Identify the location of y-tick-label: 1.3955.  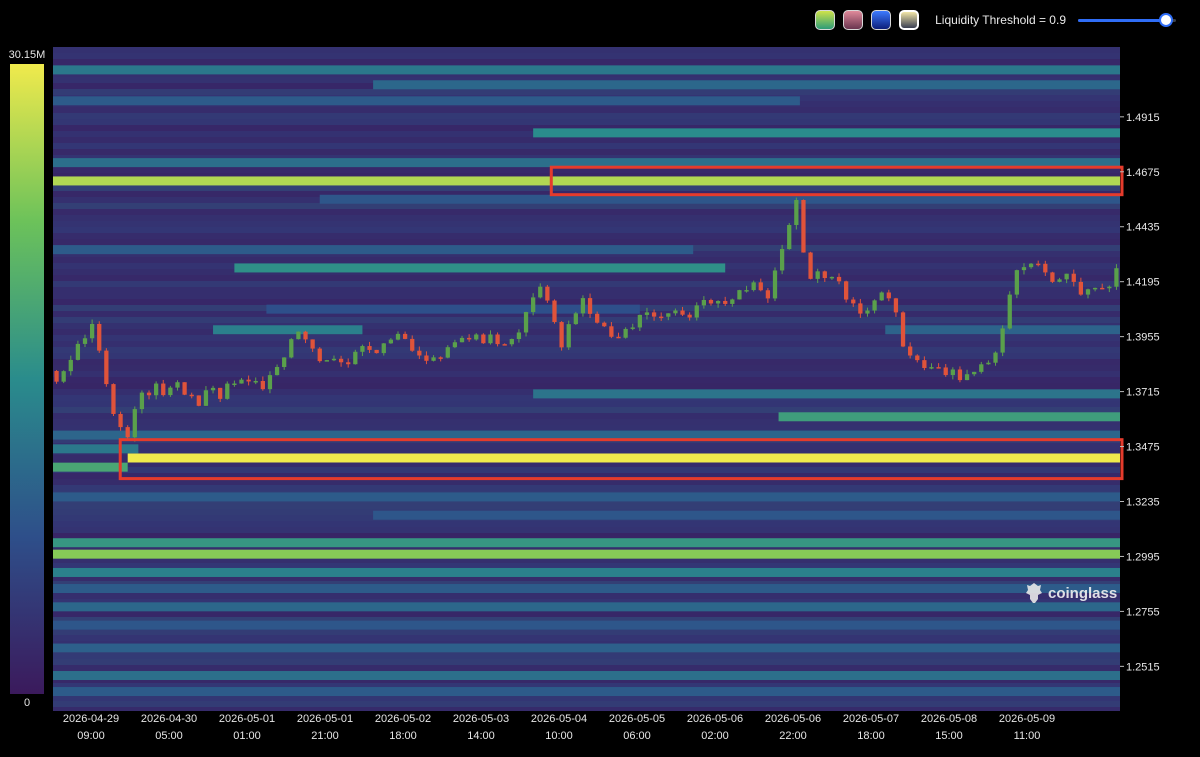
(1143, 338).